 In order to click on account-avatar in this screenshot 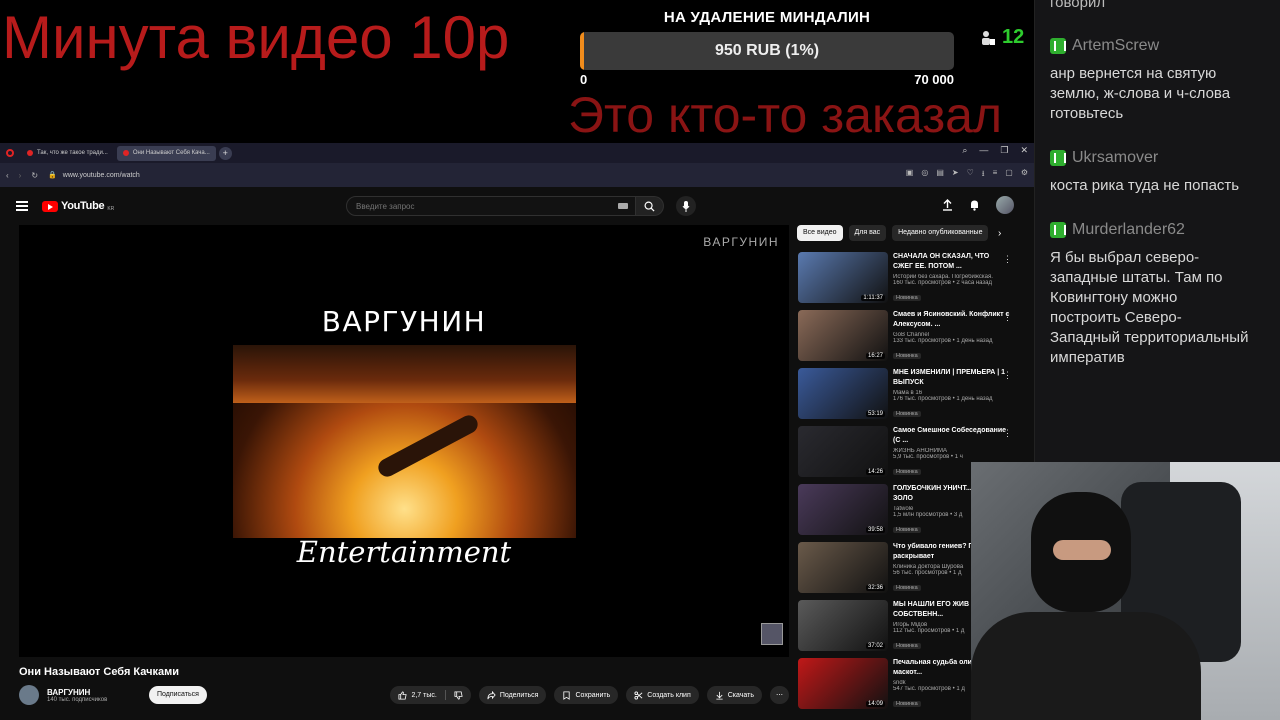, I will do `click(1005, 205)`.